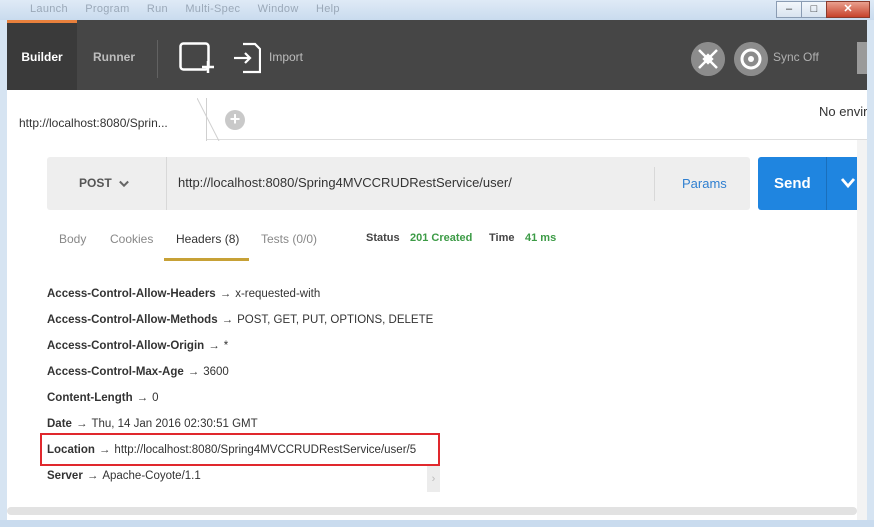  I want to click on send-options-chevron-icon, so click(848, 183).